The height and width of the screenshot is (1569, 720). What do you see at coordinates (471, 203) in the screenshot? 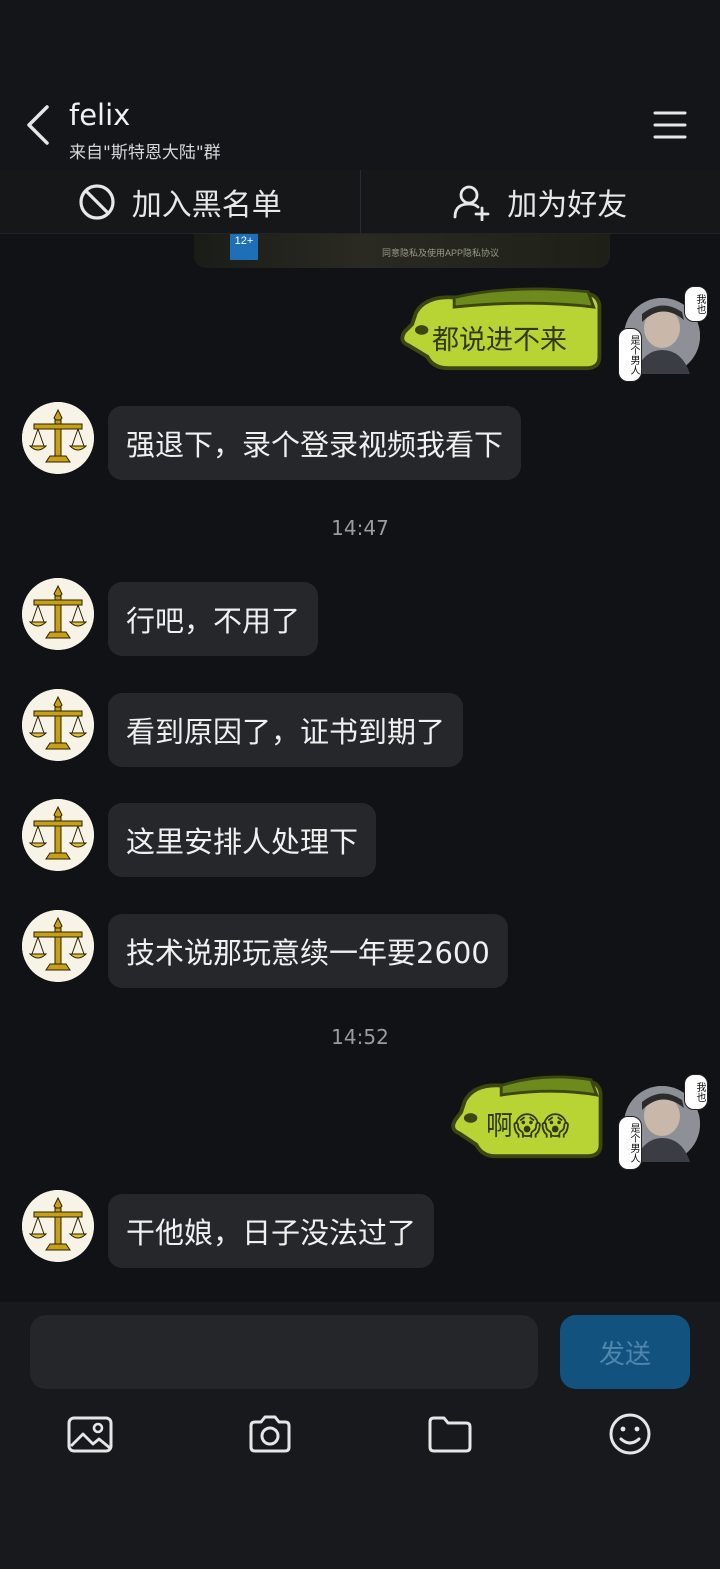
I see `add-user-icon` at bounding box center [471, 203].